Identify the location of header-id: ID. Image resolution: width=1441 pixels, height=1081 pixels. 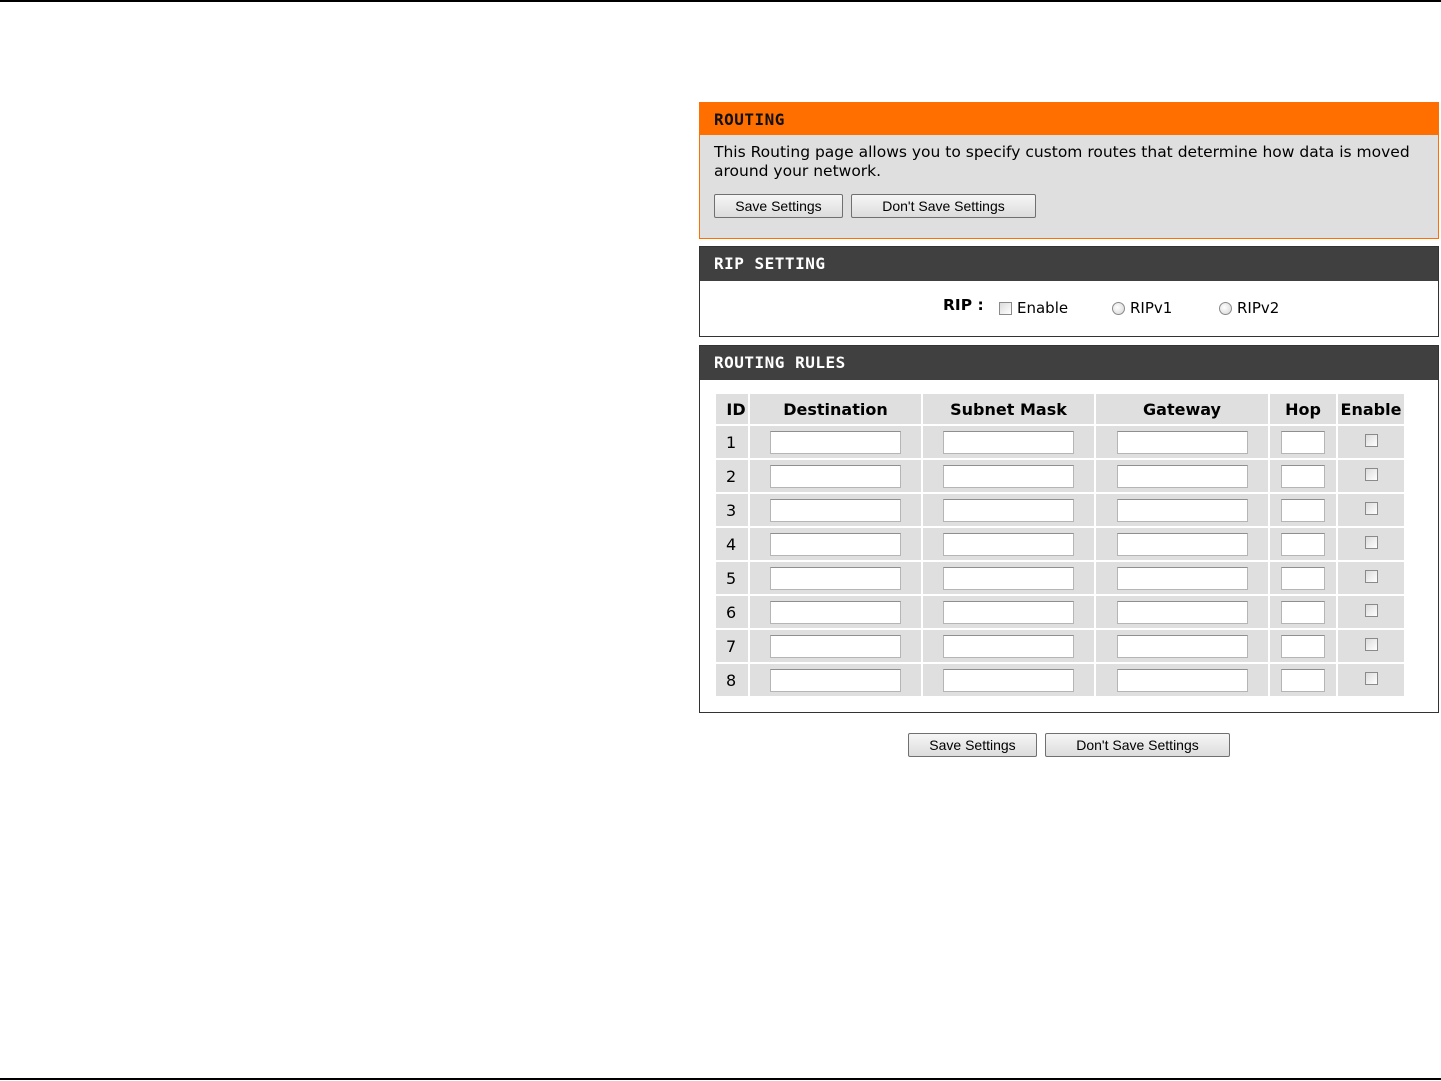
(732, 409).